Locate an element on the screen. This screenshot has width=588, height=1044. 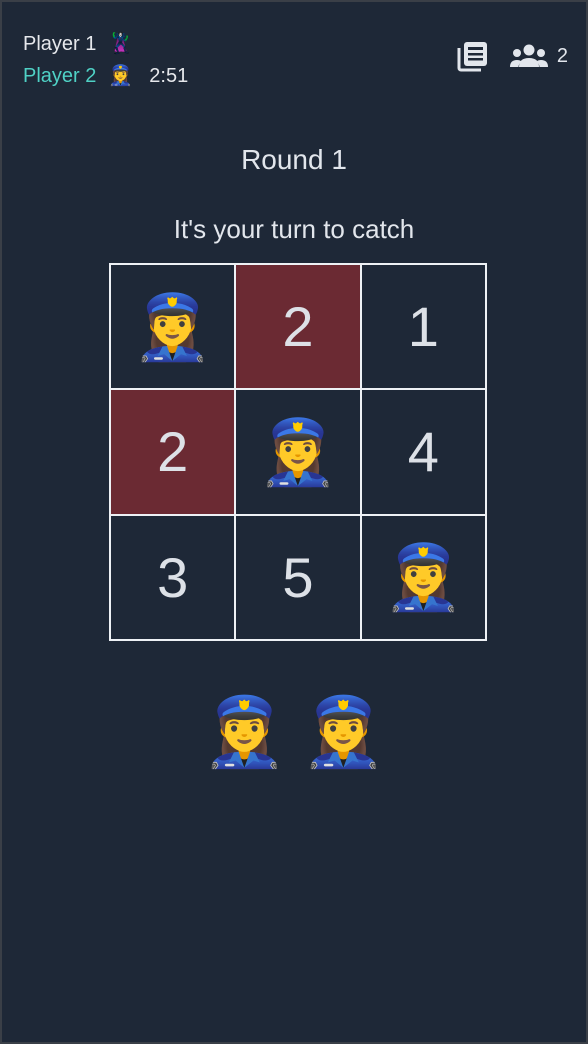
history-button is located at coordinates (472, 56).